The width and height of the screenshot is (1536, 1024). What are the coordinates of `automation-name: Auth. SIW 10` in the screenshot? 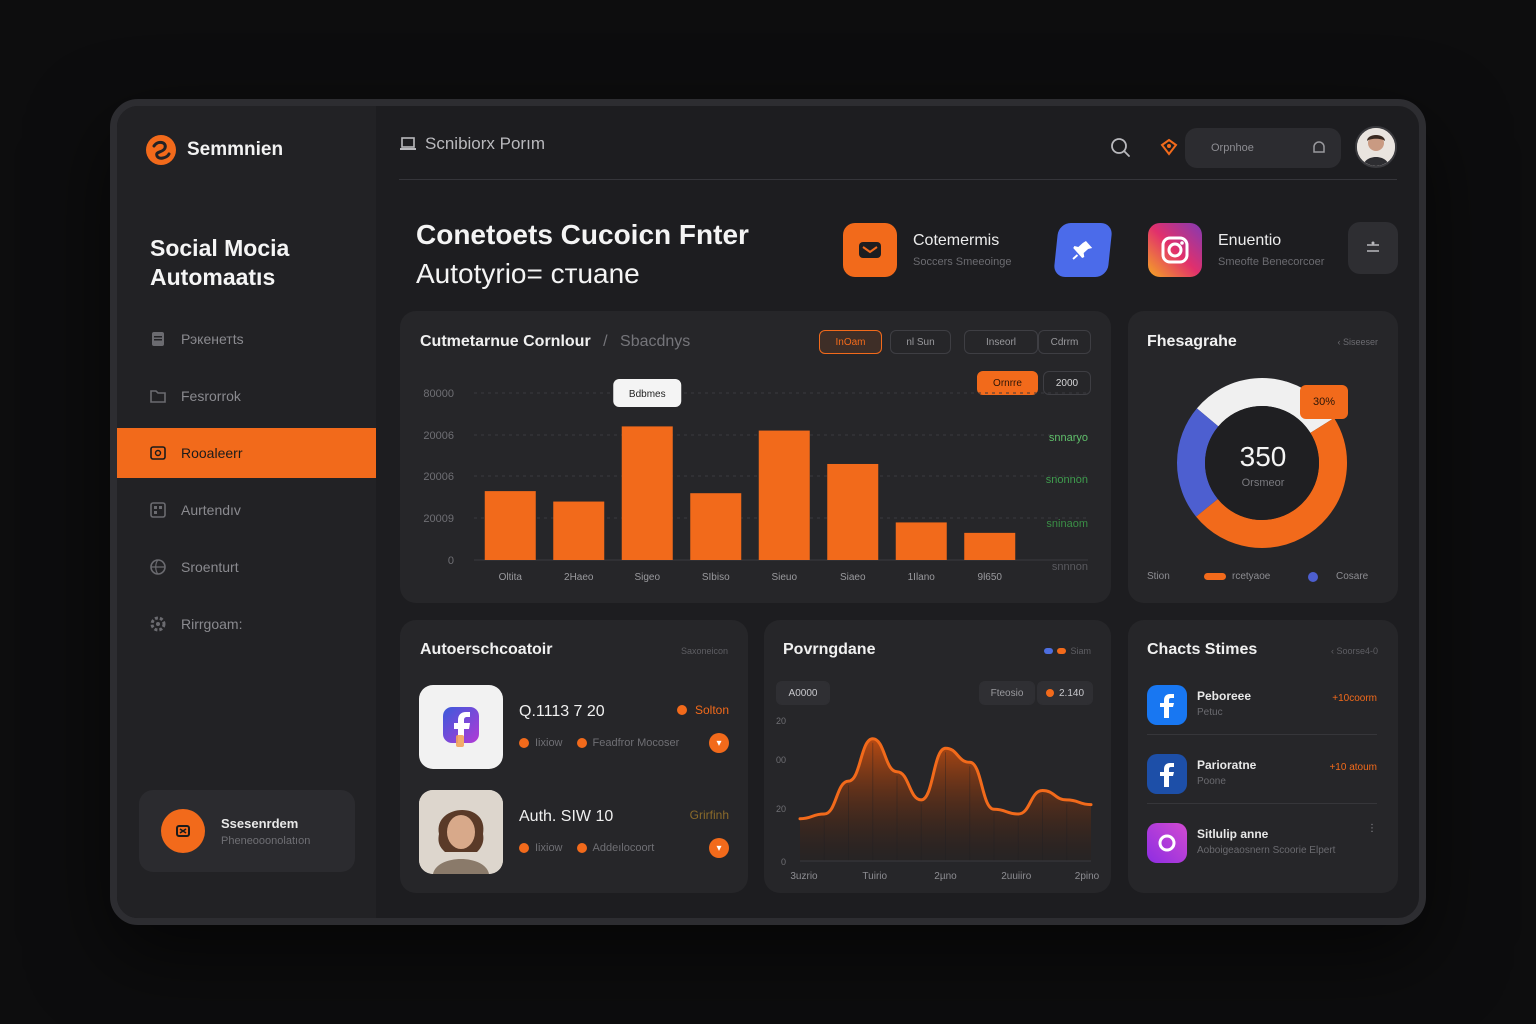 It's located at (566, 816).